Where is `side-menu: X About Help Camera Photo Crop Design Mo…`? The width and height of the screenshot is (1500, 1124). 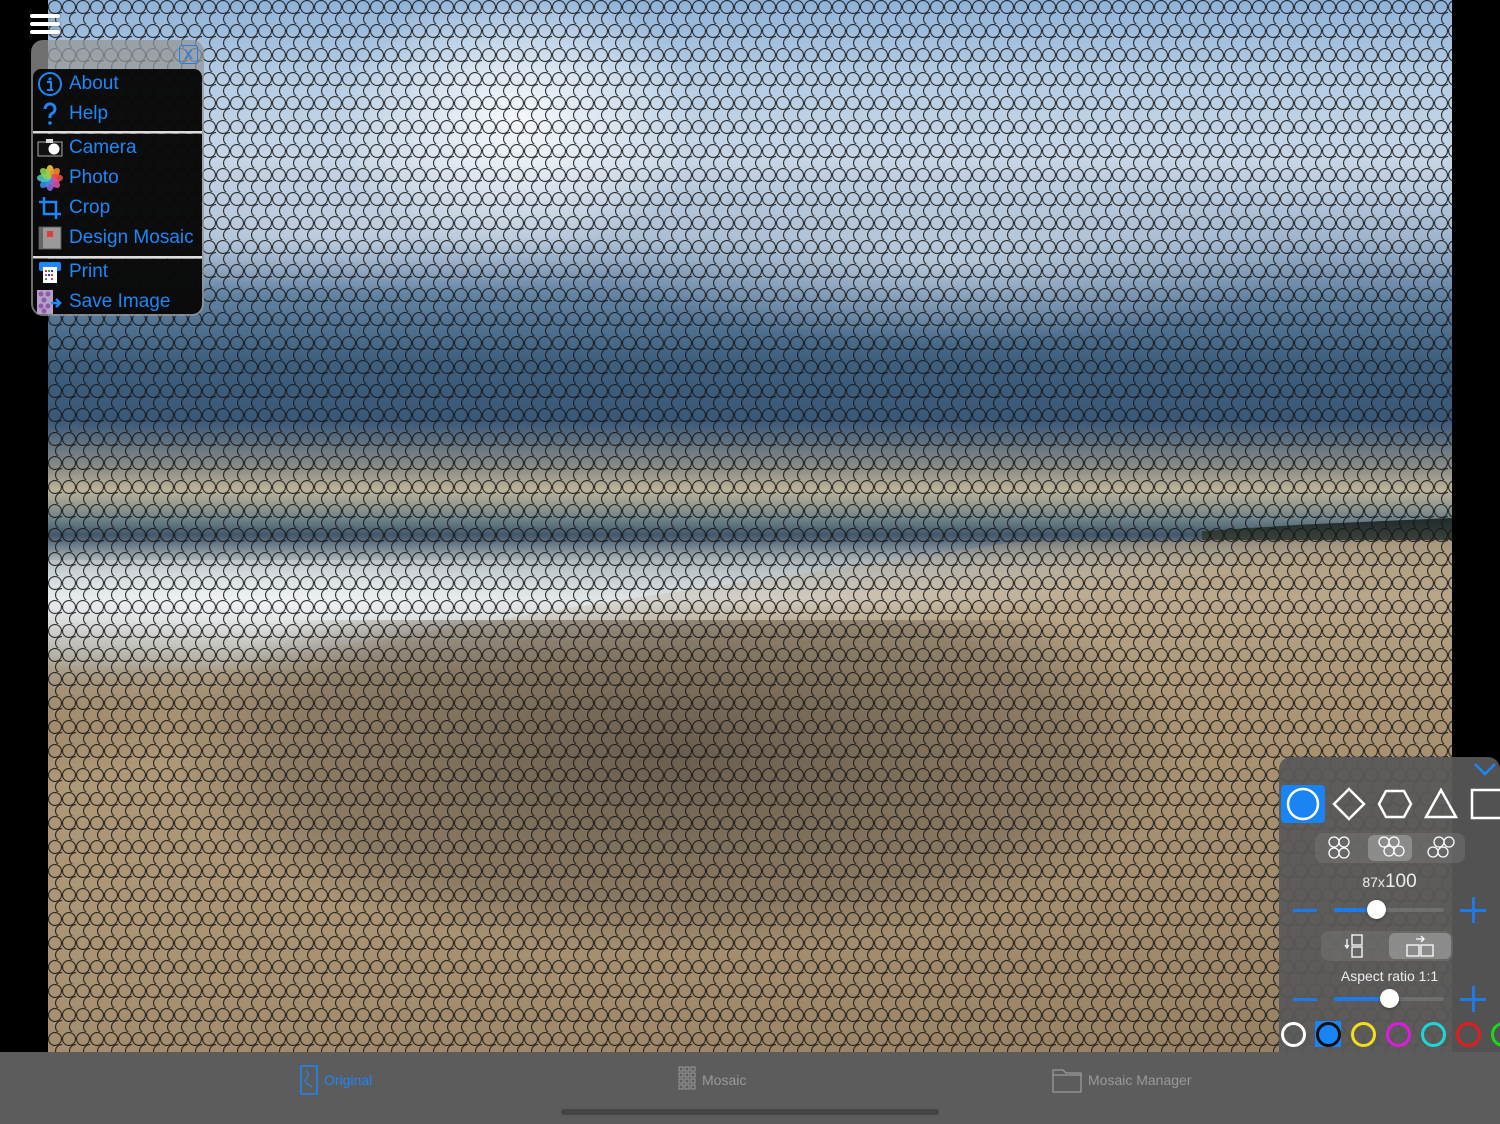 side-menu: X About Help Camera Photo Crop Design Mo… is located at coordinates (117, 178).